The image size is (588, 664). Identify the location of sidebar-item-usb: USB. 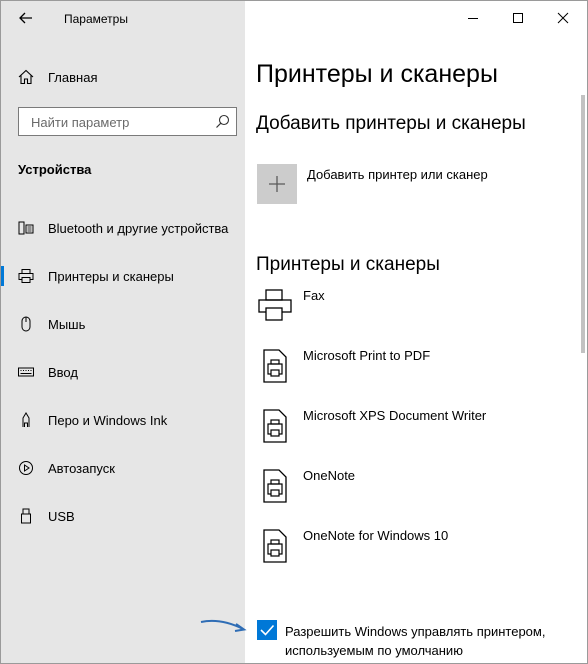
(123, 516).